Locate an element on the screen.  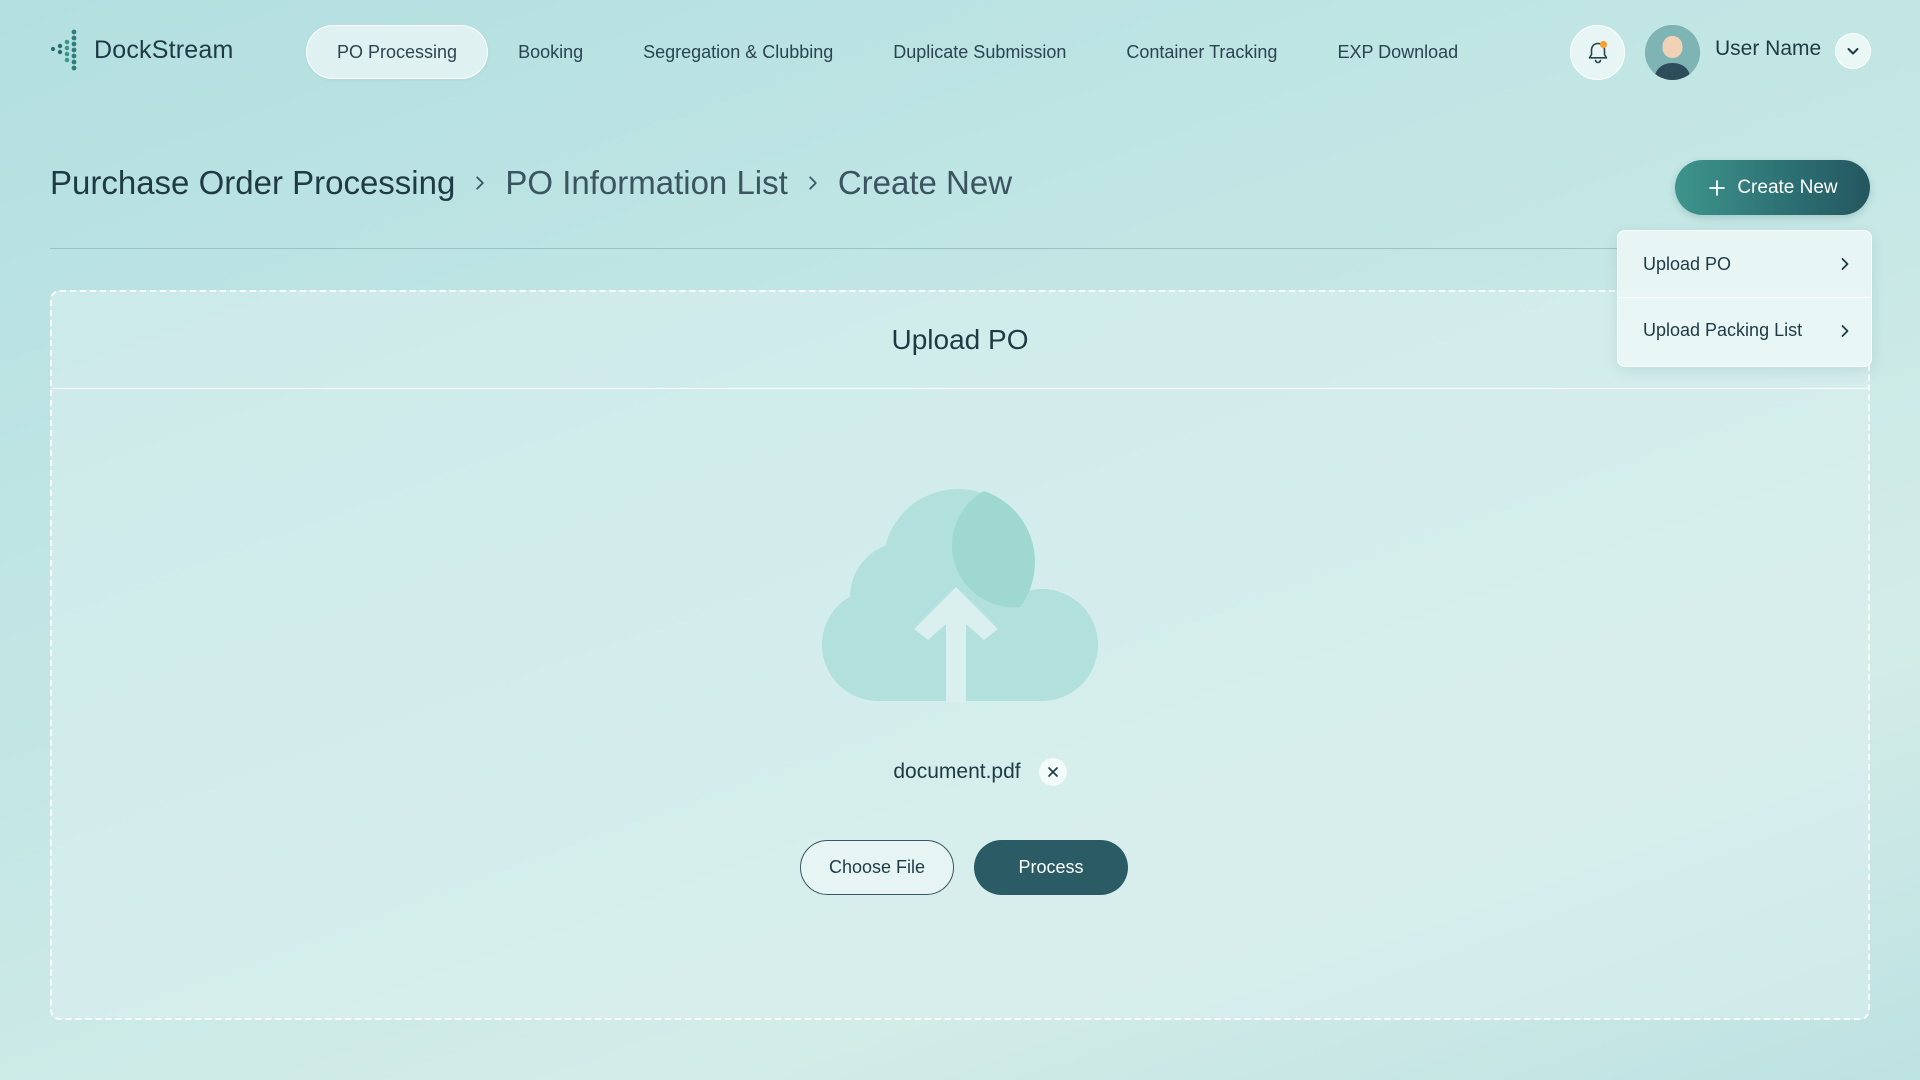
user-avatar-icon is located at coordinates (1672, 52).